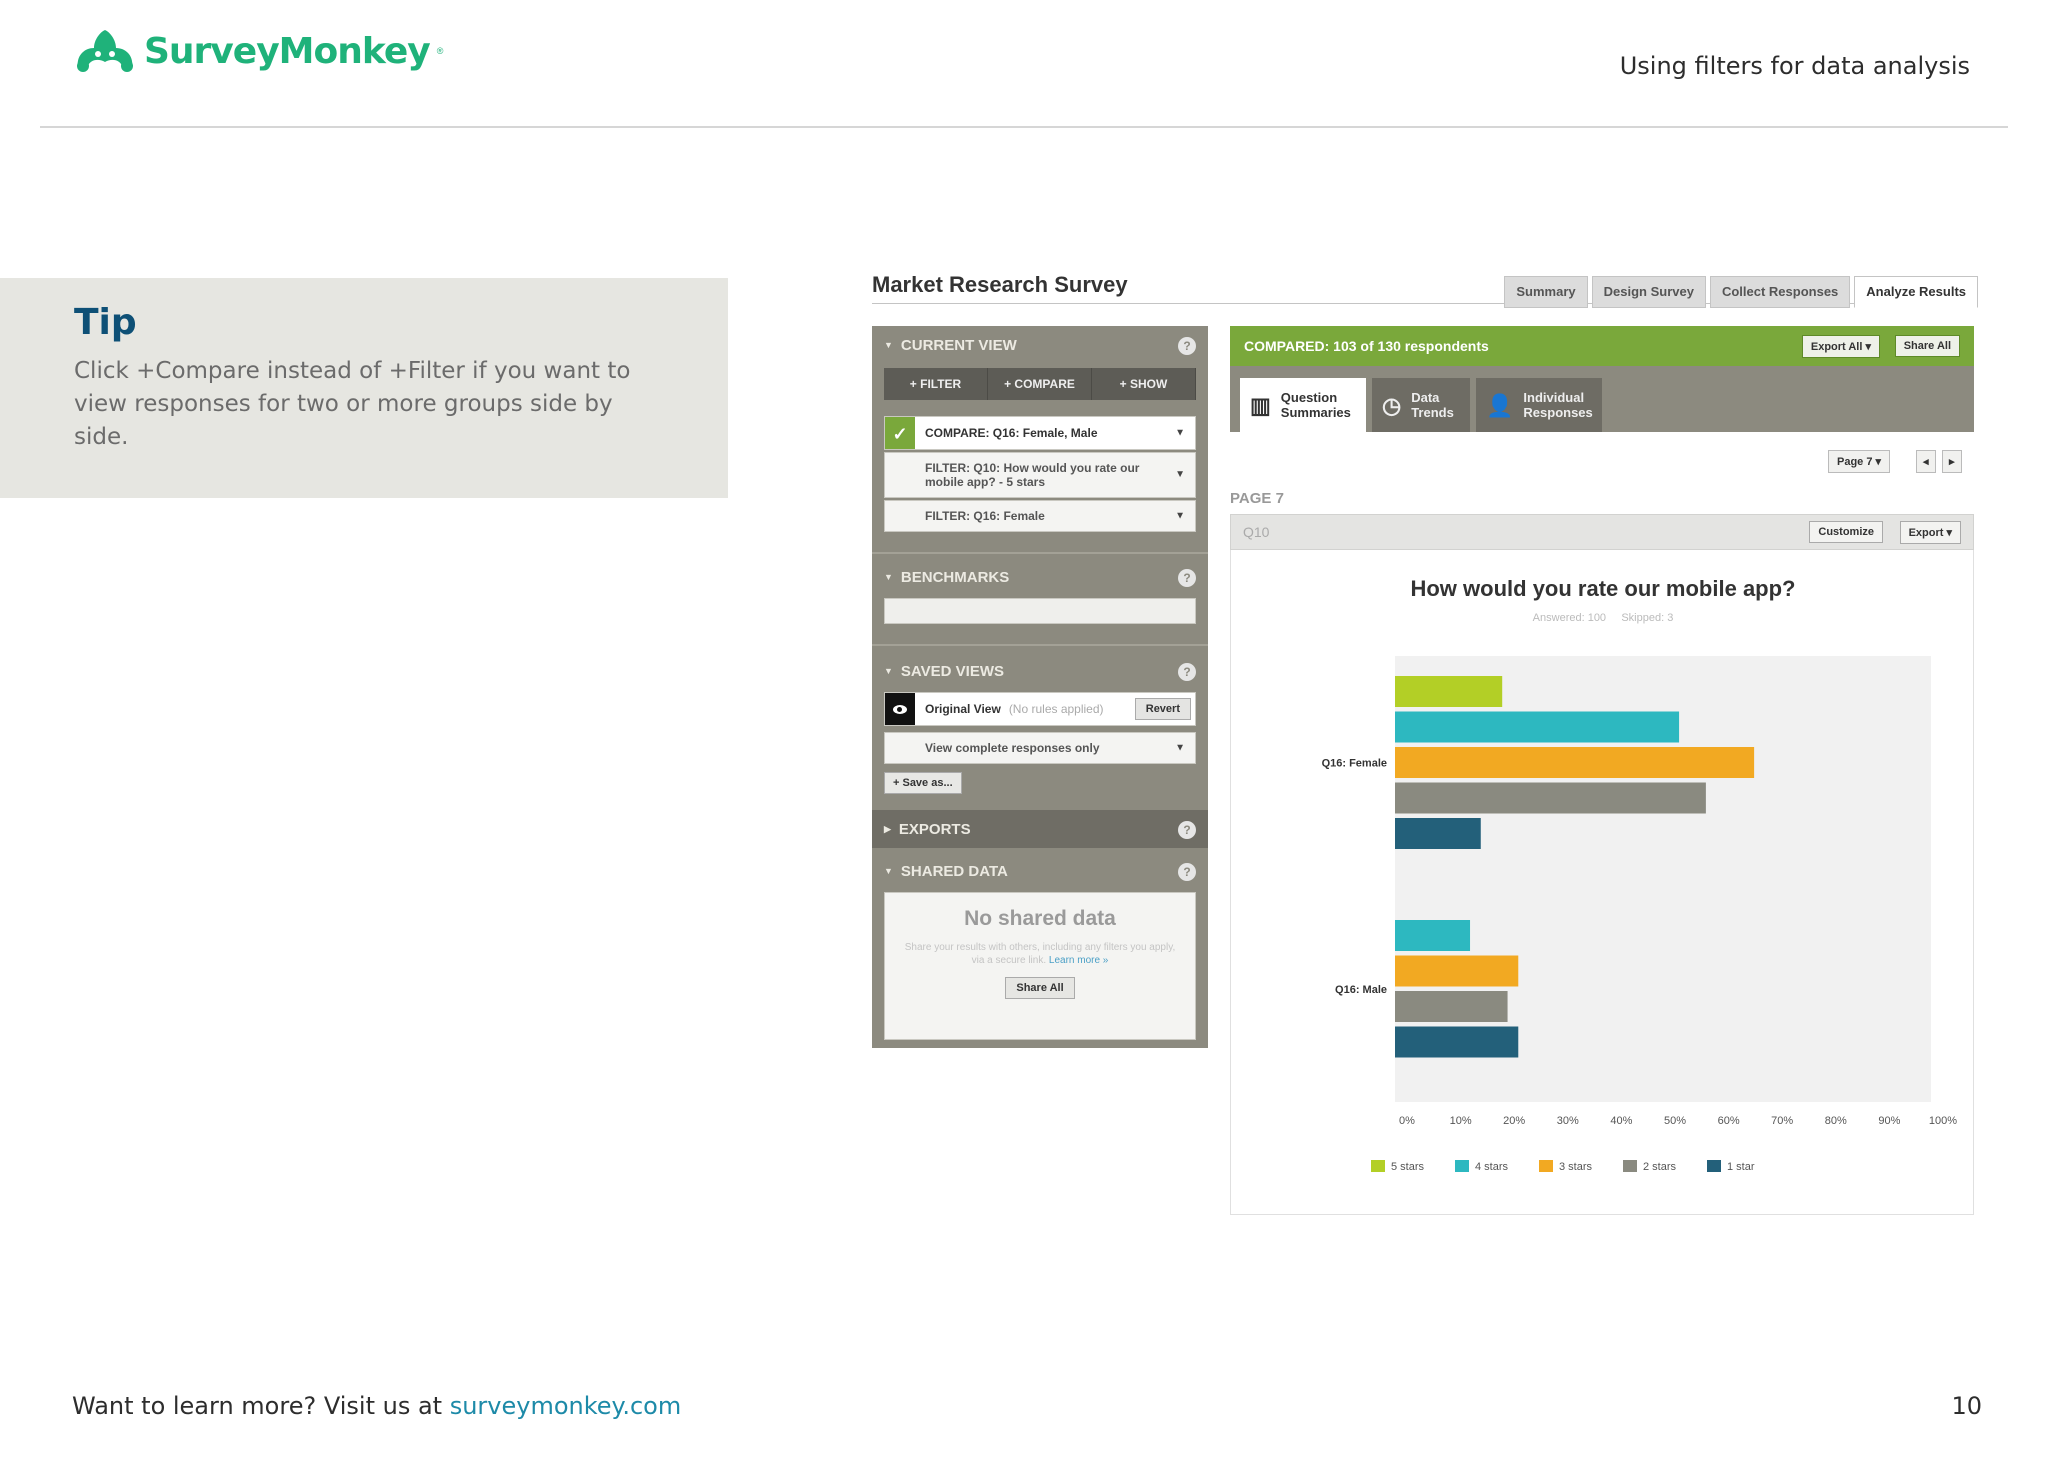 This screenshot has height=1463, width=2048. What do you see at coordinates (1012, 748) in the screenshot?
I see `complete-responses-label: View complete responses only` at bounding box center [1012, 748].